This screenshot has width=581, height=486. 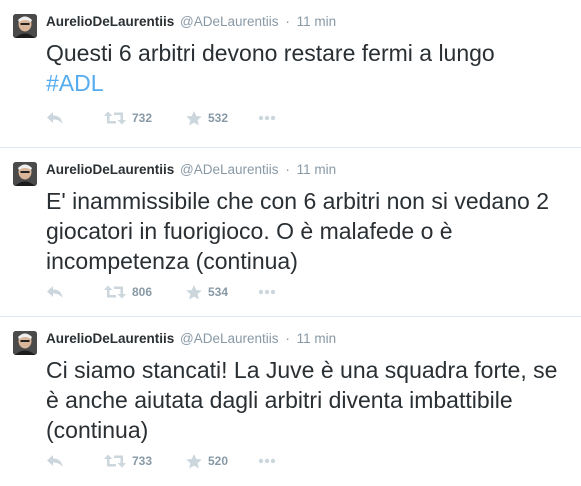 I want to click on retweet-count: 806, so click(x=142, y=292).